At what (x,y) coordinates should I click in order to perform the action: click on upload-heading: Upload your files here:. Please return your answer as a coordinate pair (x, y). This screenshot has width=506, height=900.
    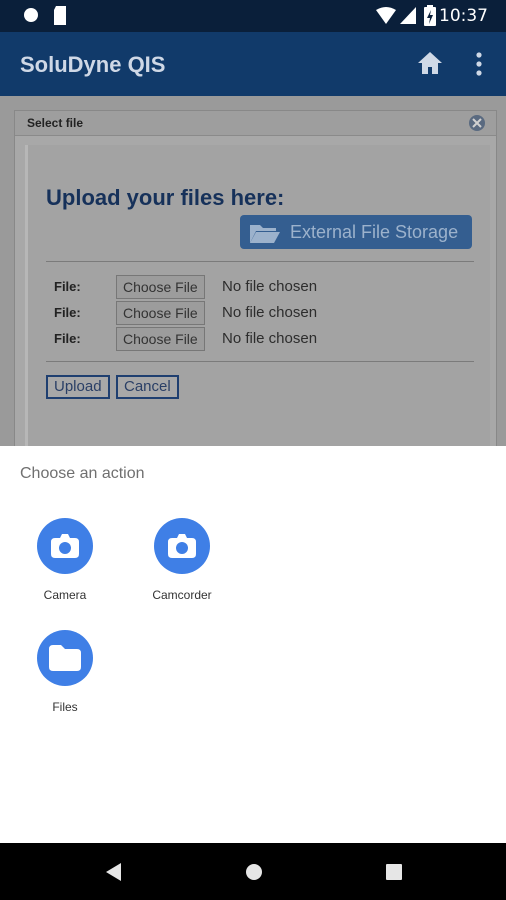
    Looking at the image, I should click on (165, 197).